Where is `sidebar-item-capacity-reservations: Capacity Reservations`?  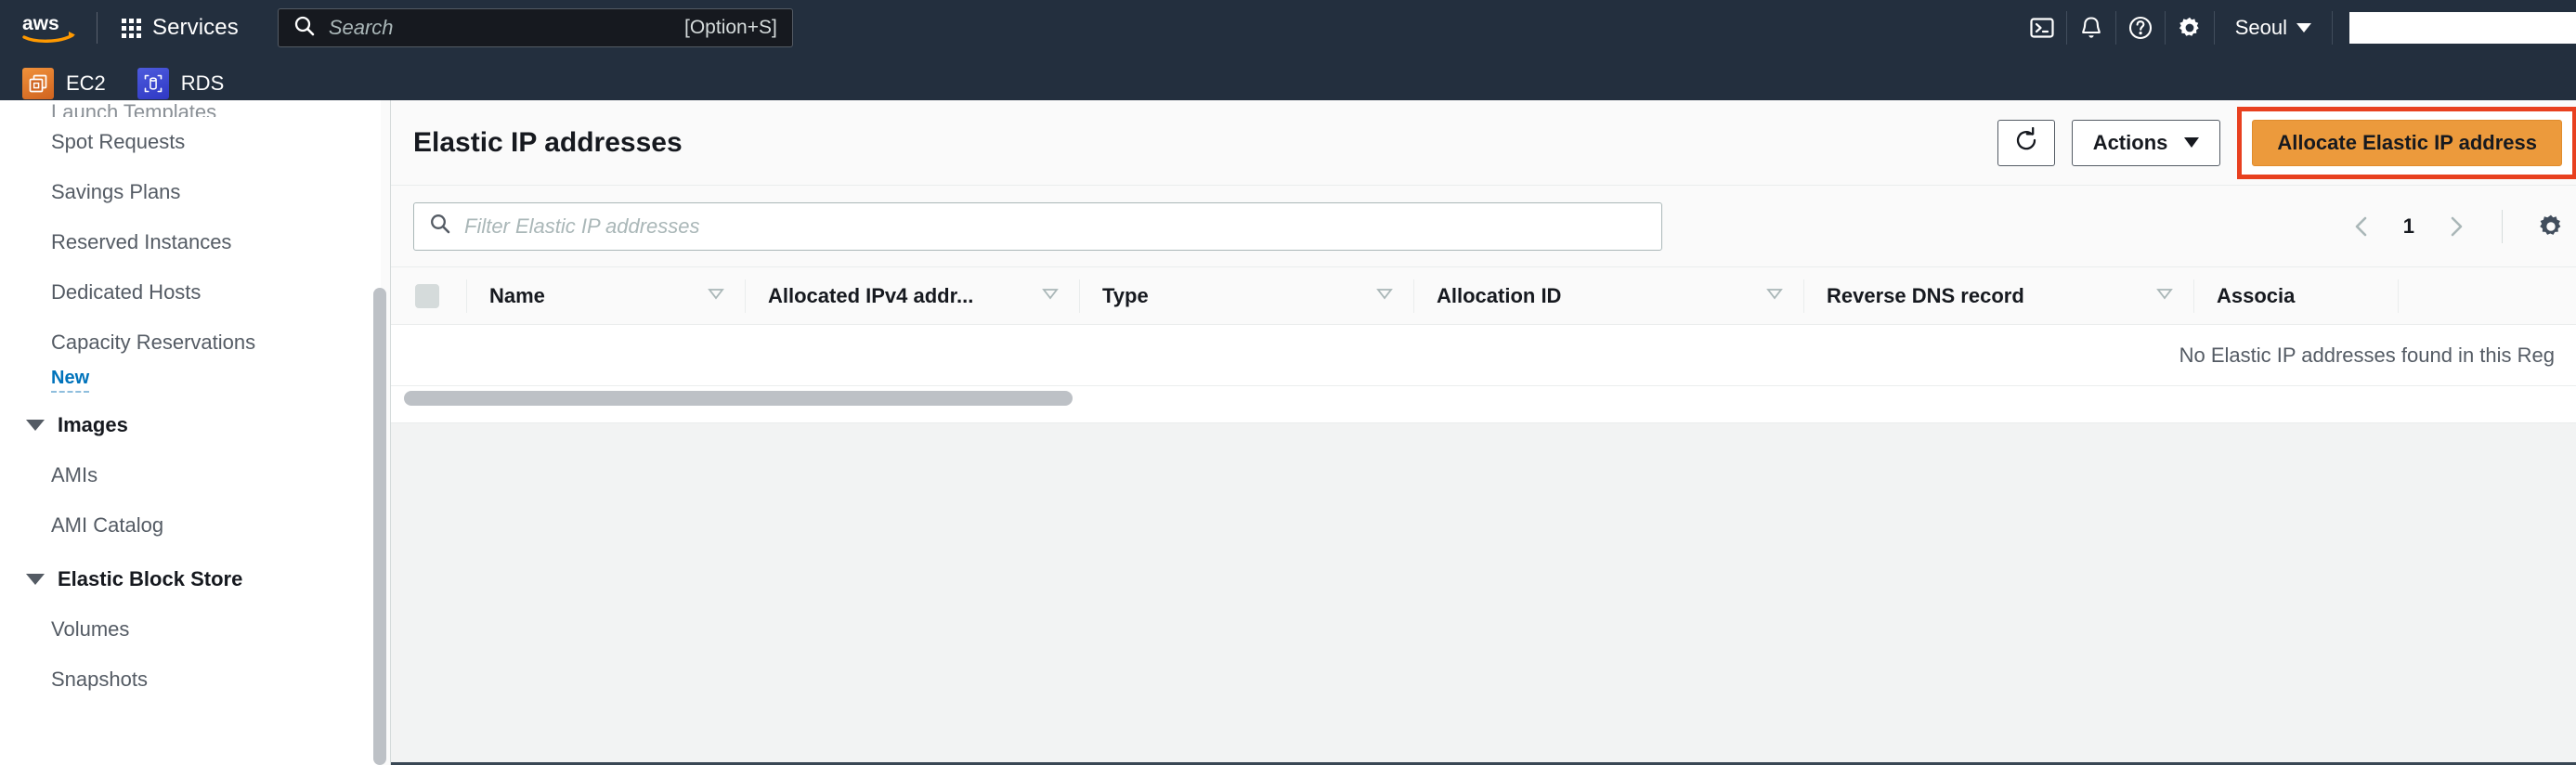
sidebar-item-capacity-reservations: Capacity Reservations is located at coordinates (190, 343).